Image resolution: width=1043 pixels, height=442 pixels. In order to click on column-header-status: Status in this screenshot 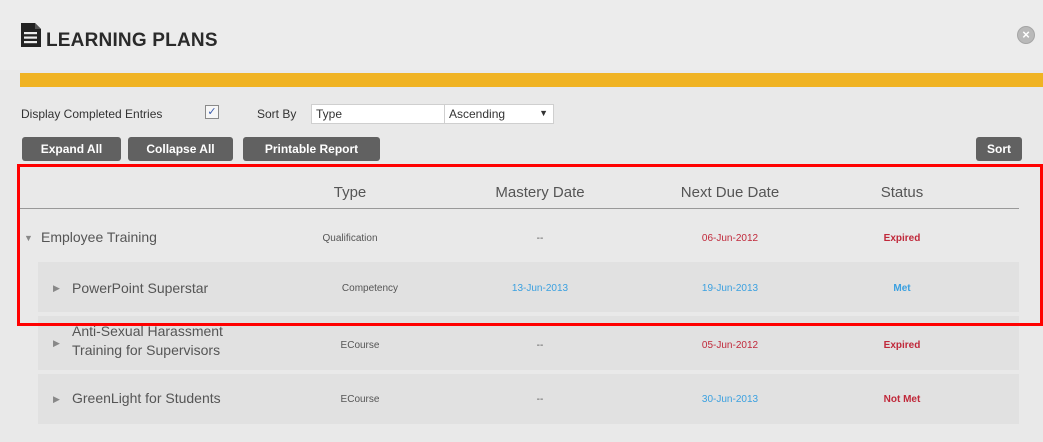, I will do `click(902, 192)`.